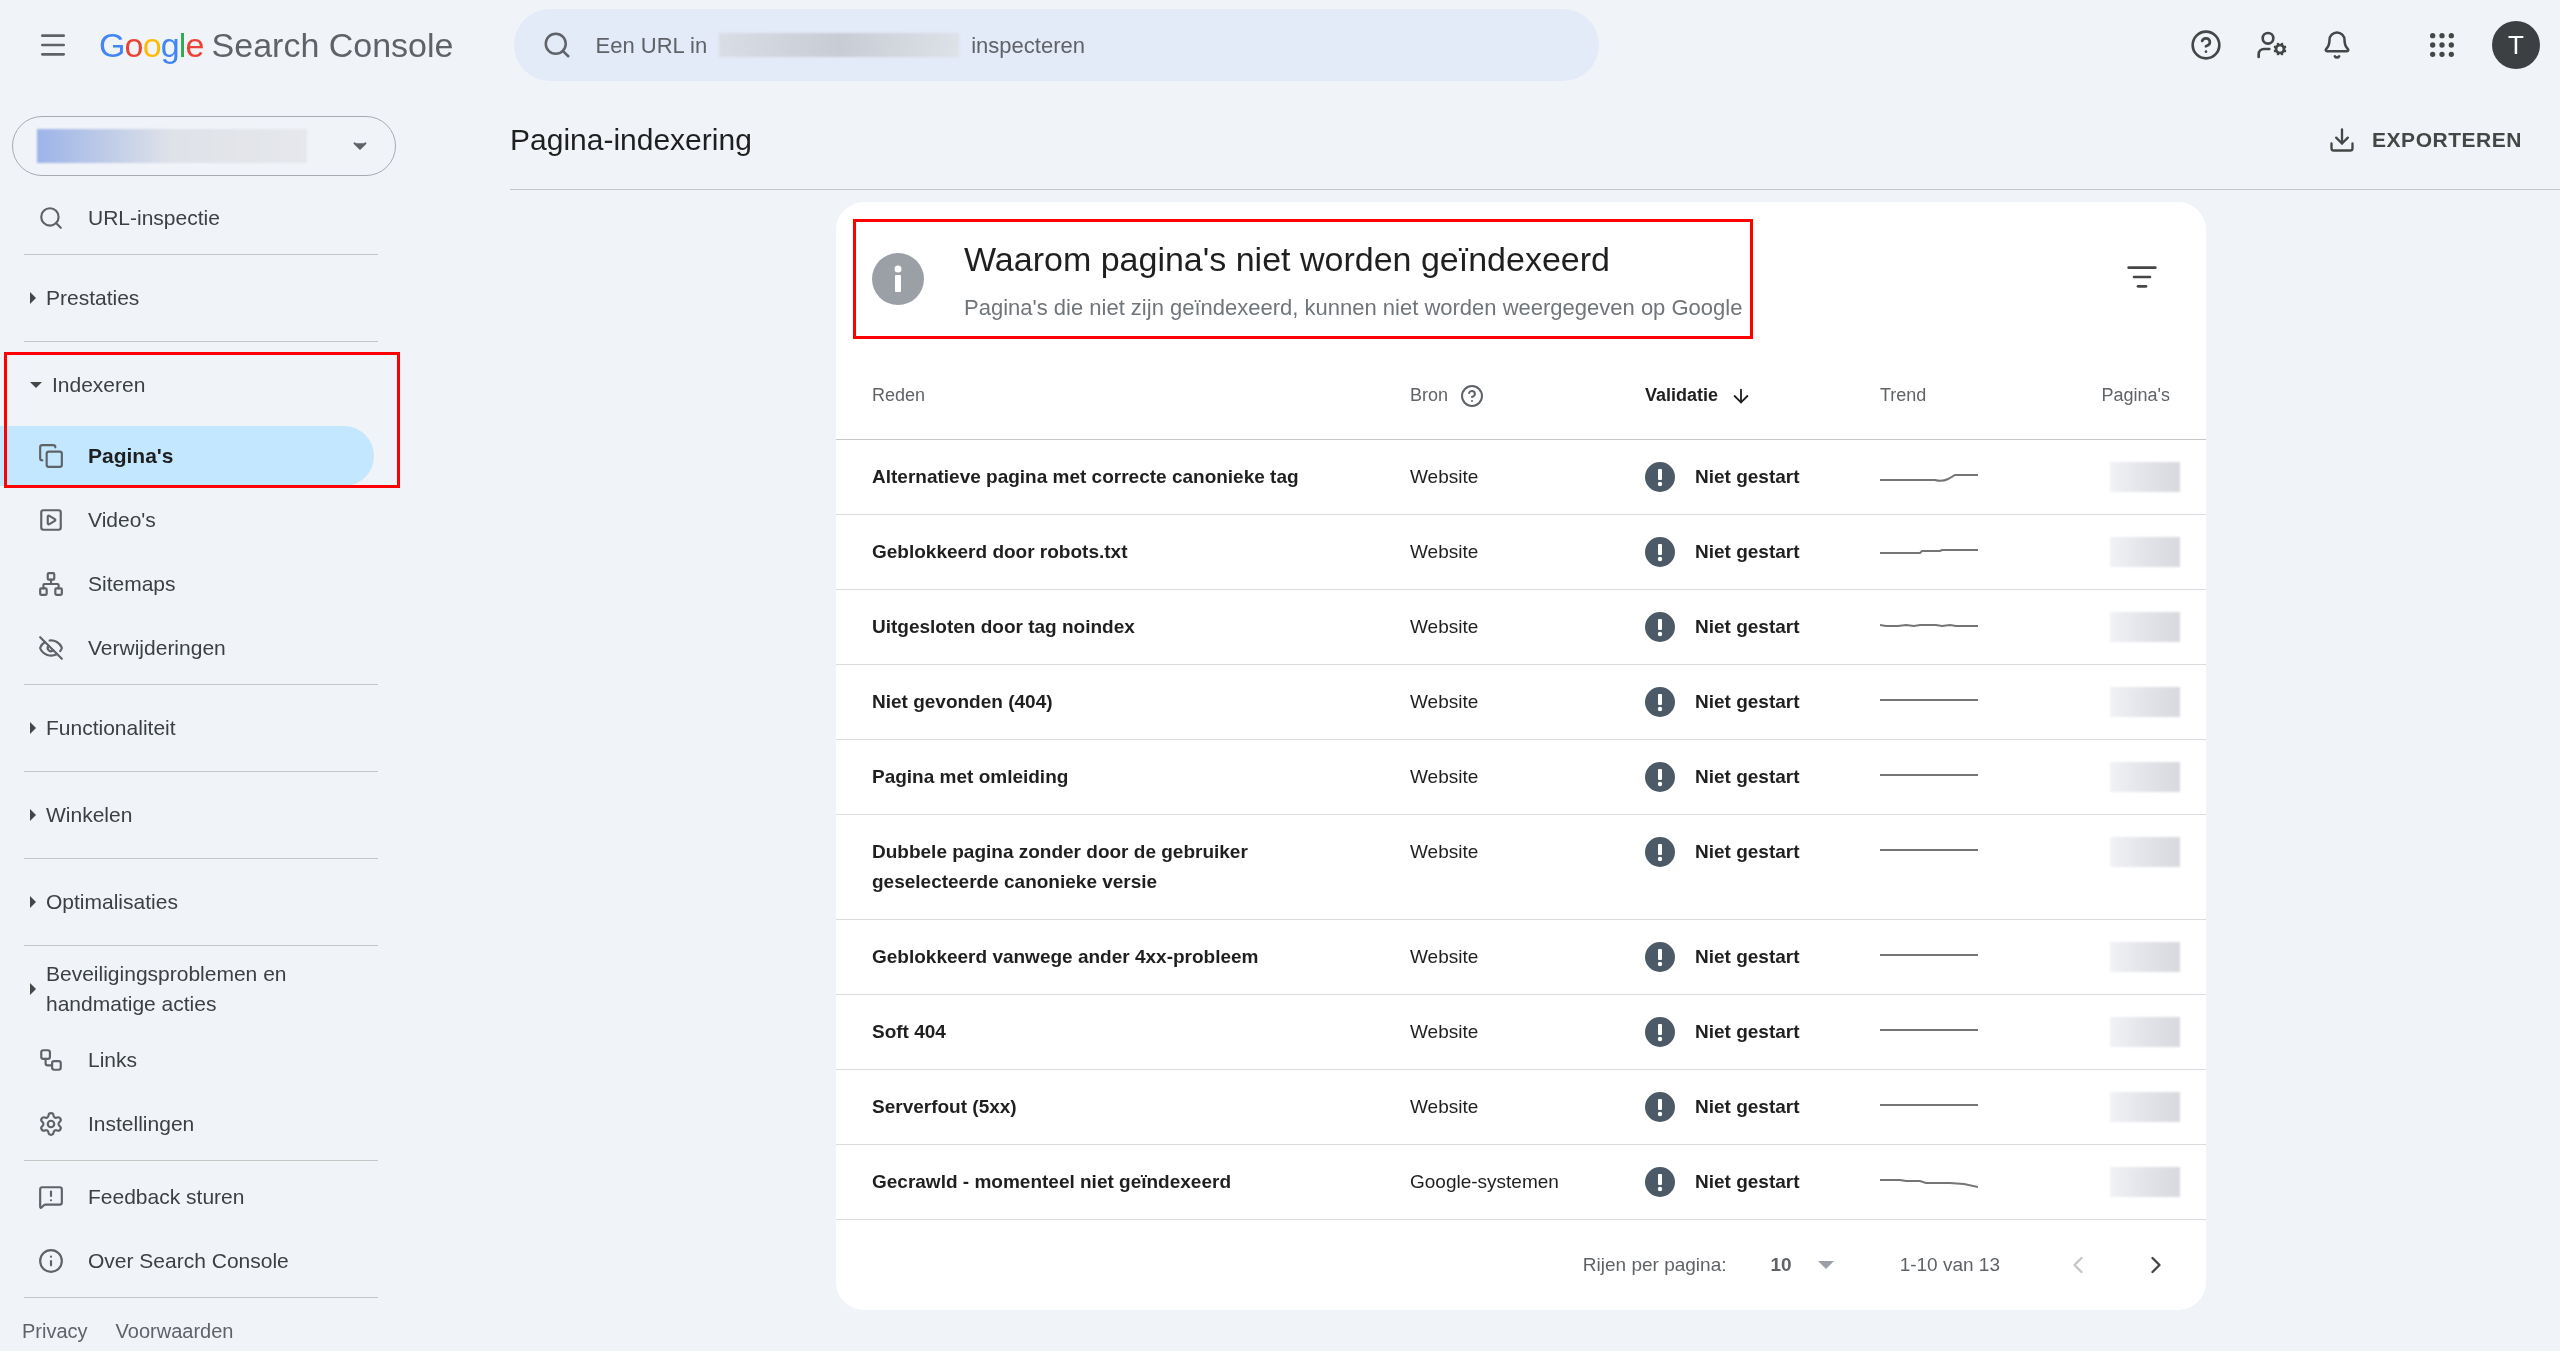 The width and height of the screenshot is (2560, 1351). Describe the element at coordinates (189, 728) in the screenshot. I see `sidebar-section: Functionaliteit` at that location.